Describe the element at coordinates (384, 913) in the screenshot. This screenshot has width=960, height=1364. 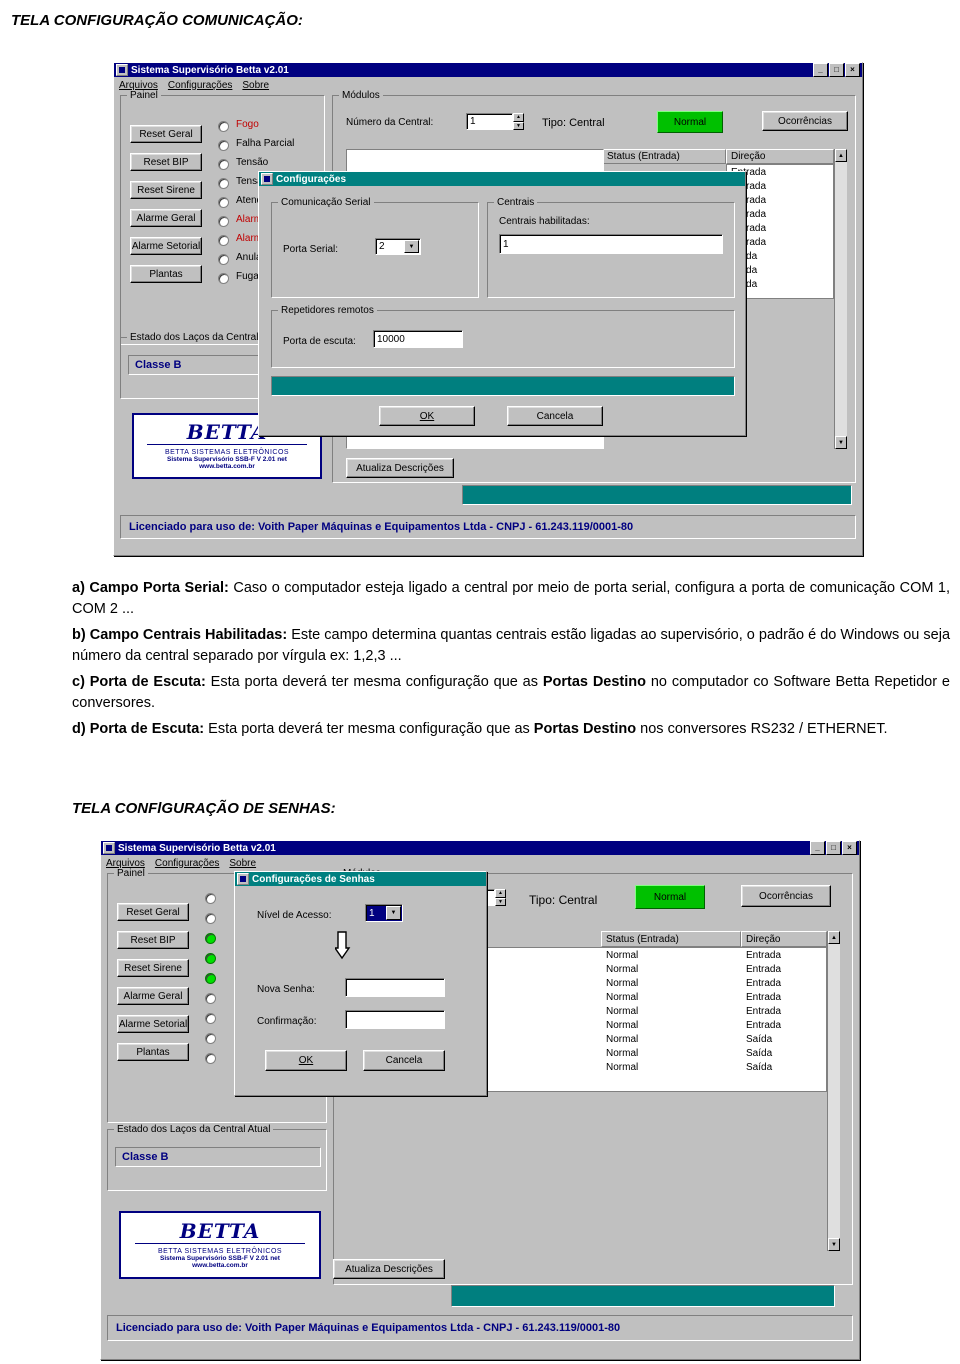
I see `access-level-combo: 1 ▼` at that location.